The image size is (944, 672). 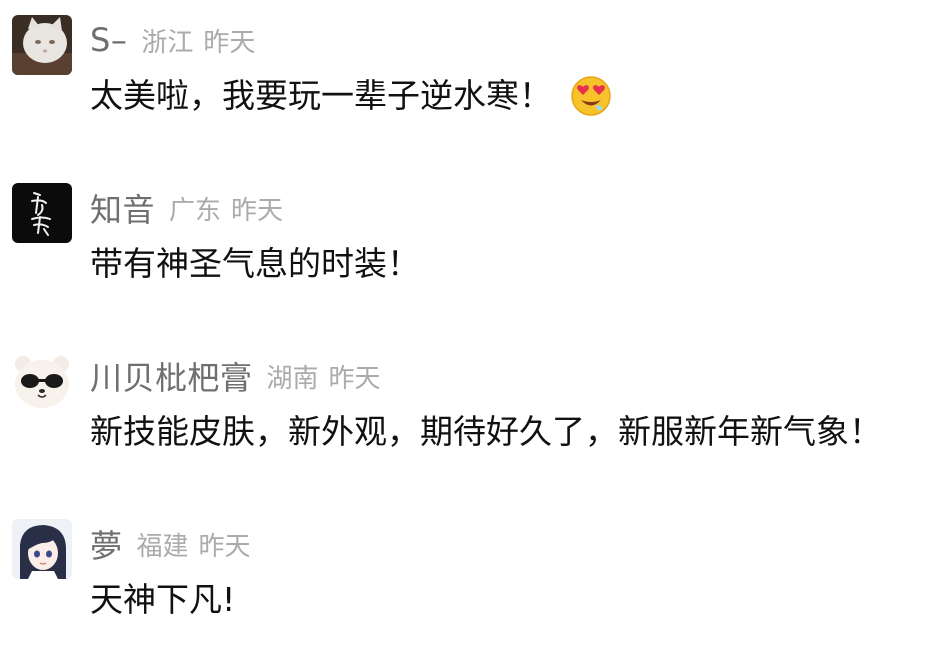 I want to click on comment-meta: 夢 福建 昨天, so click(x=170, y=544).